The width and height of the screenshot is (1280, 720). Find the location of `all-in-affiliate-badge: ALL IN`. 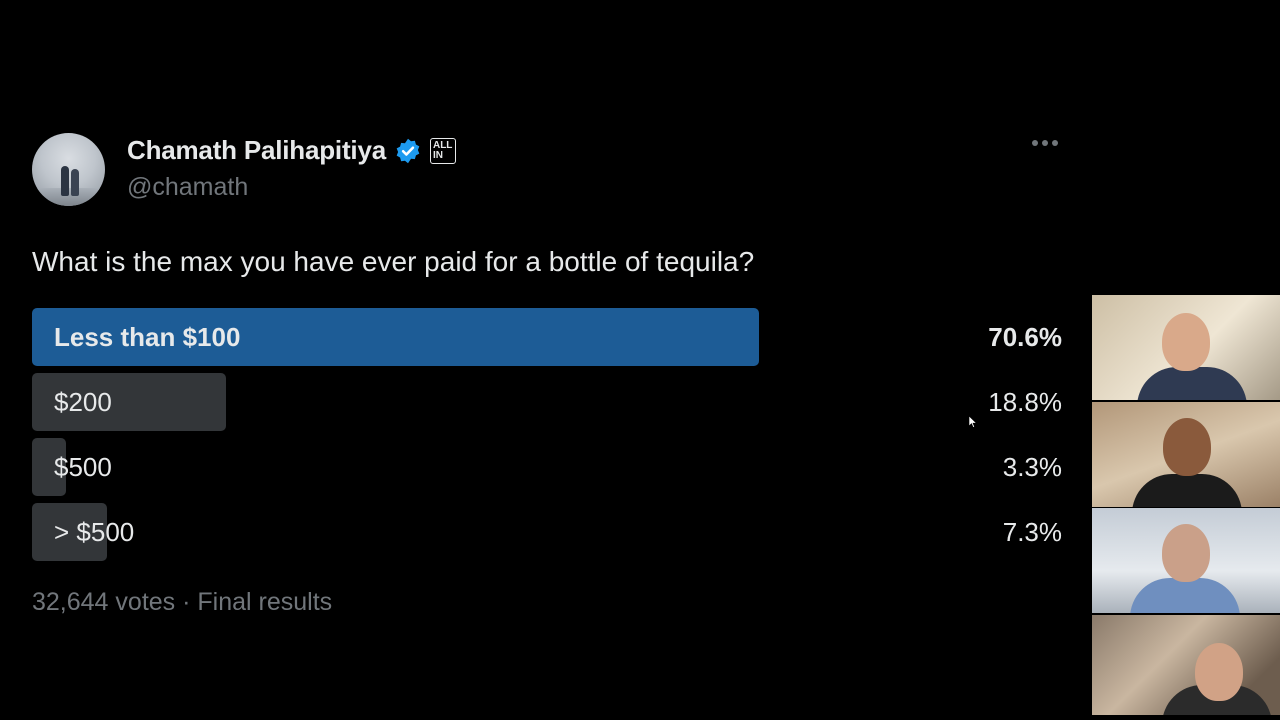

all-in-affiliate-badge: ALL IN is located at coordinates (442, 150).